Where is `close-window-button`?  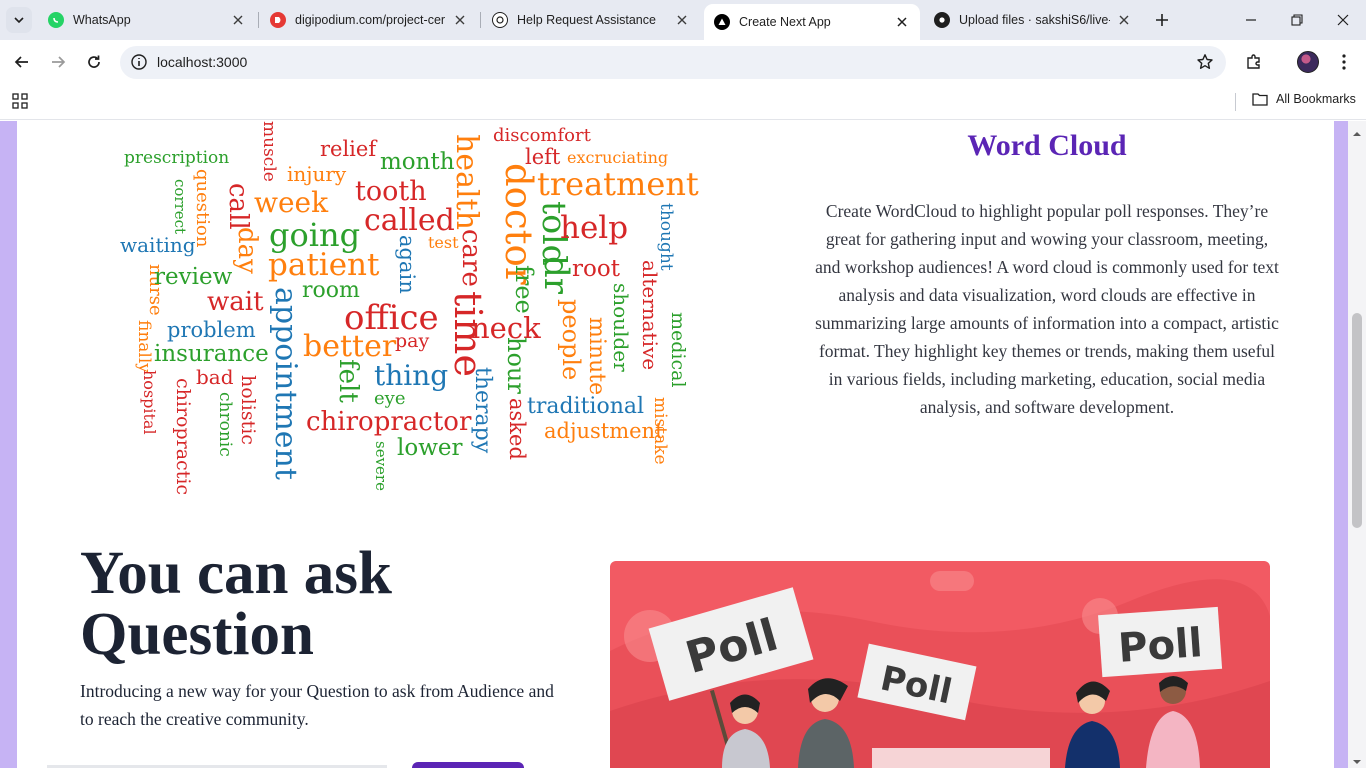
close-window-button is located at coordinates (1343, 20).